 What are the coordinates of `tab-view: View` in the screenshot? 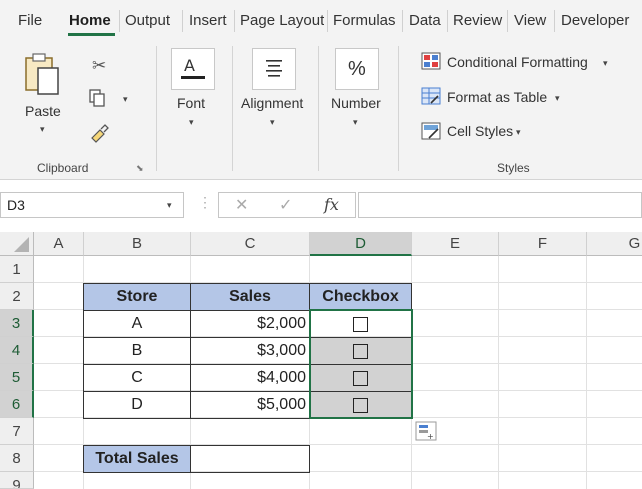 It's located at (530, 20).